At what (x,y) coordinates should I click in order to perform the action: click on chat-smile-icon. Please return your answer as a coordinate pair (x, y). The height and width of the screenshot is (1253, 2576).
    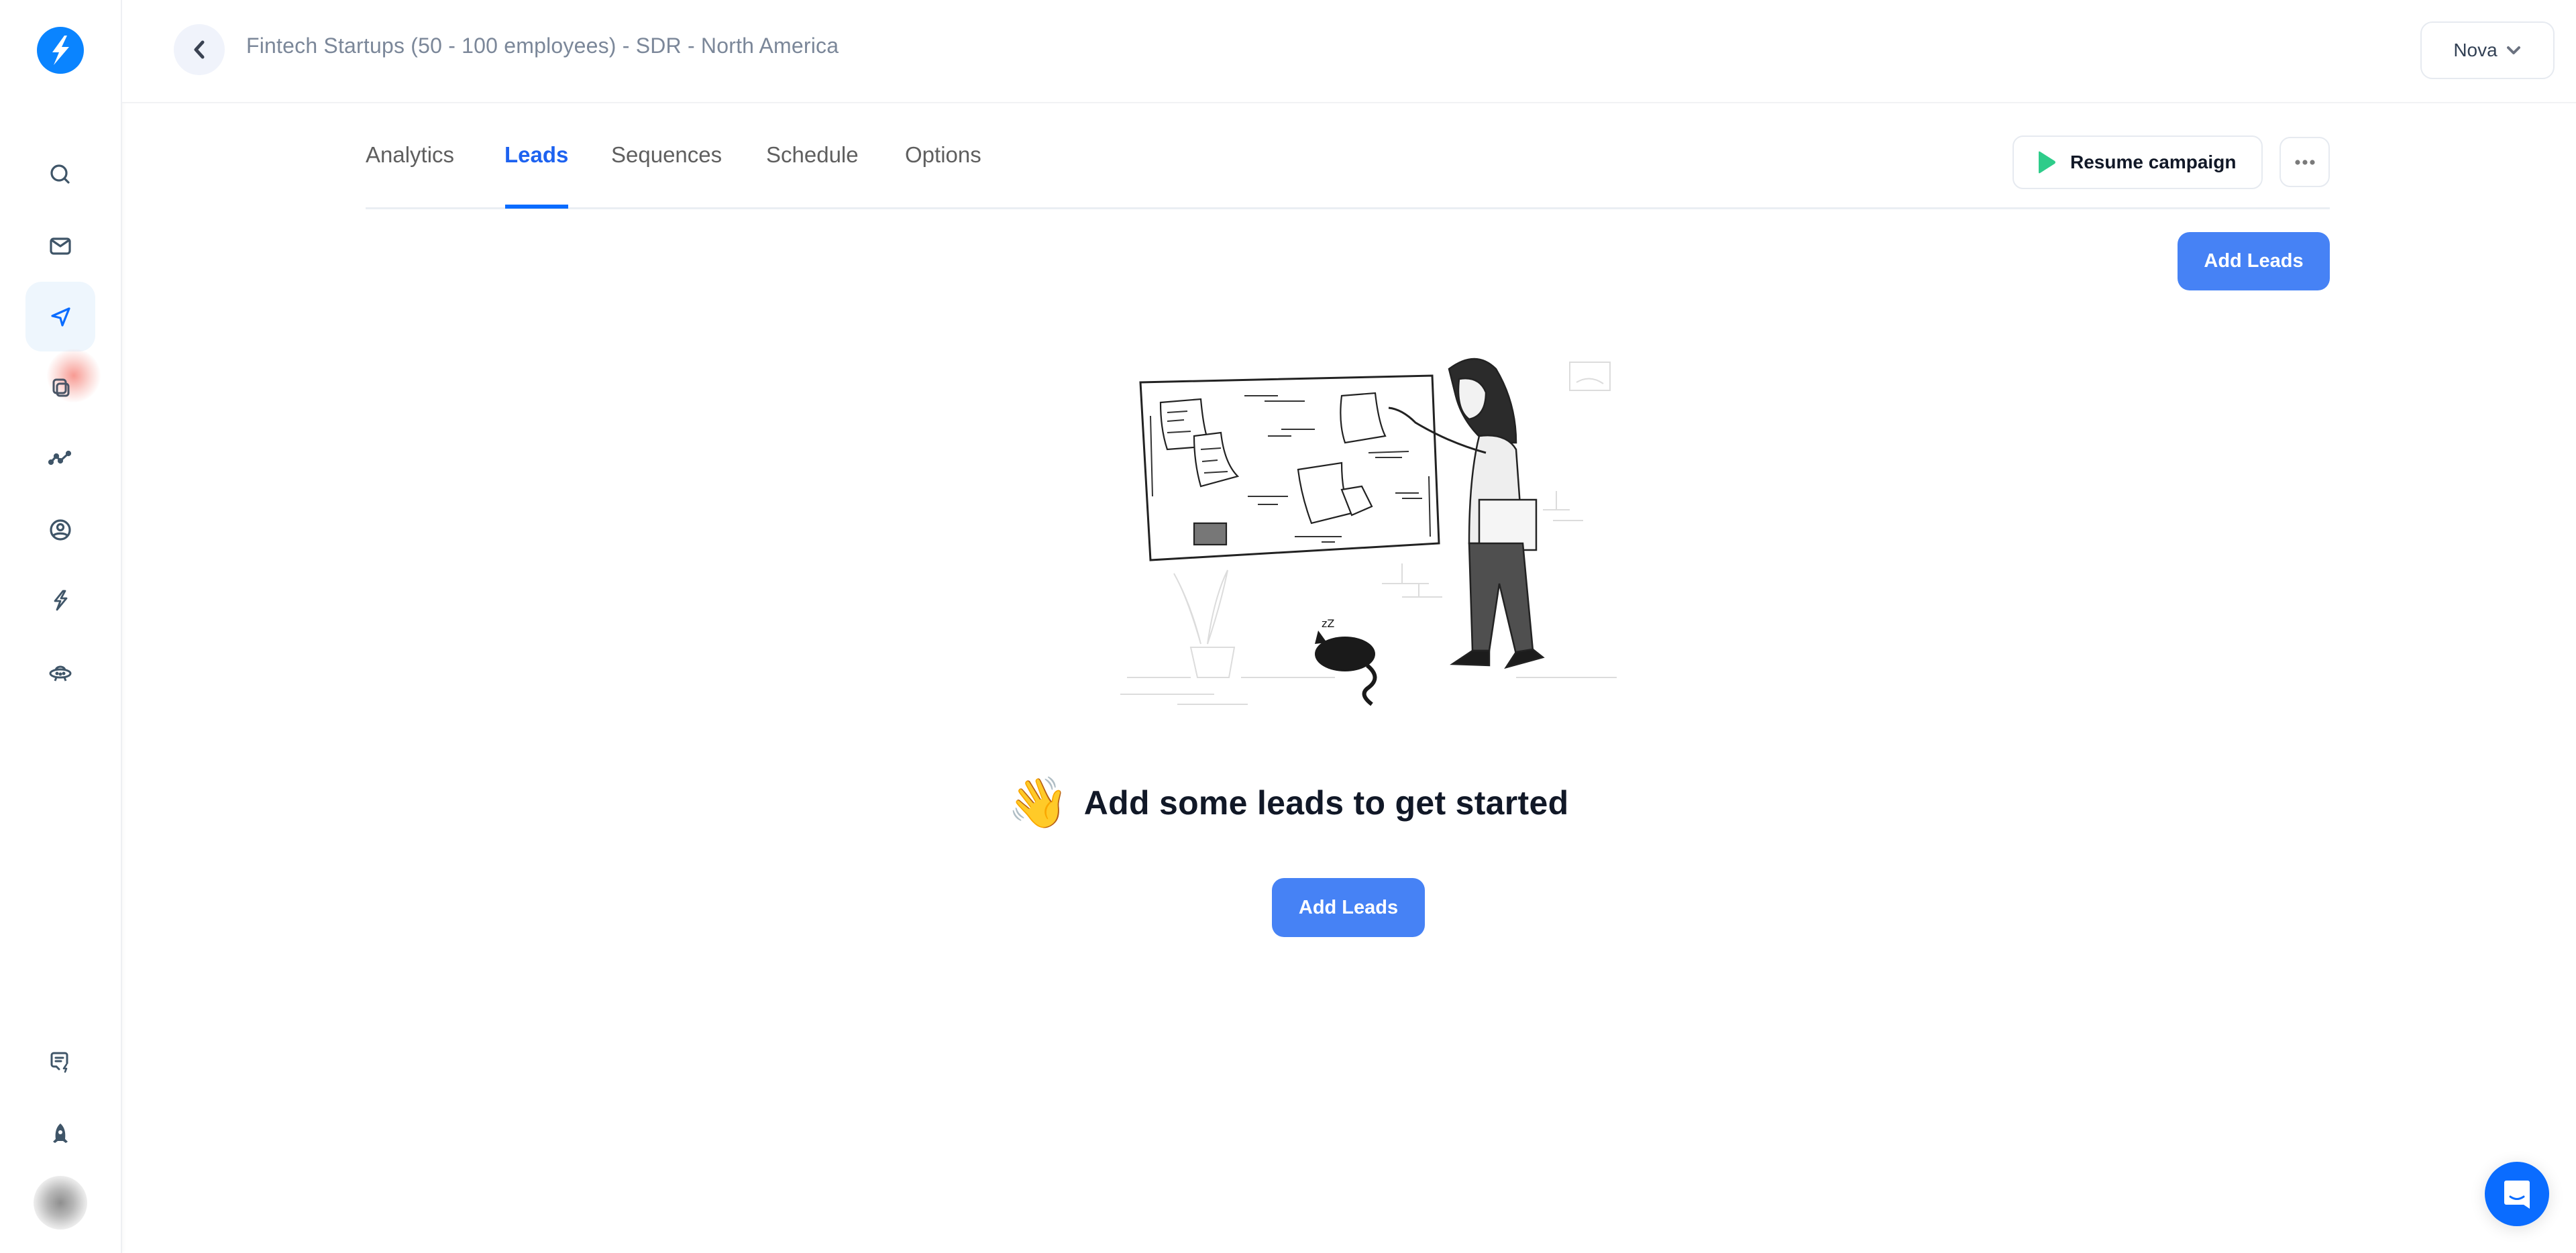
    Looking at the image, I should click on (2517, 1195).